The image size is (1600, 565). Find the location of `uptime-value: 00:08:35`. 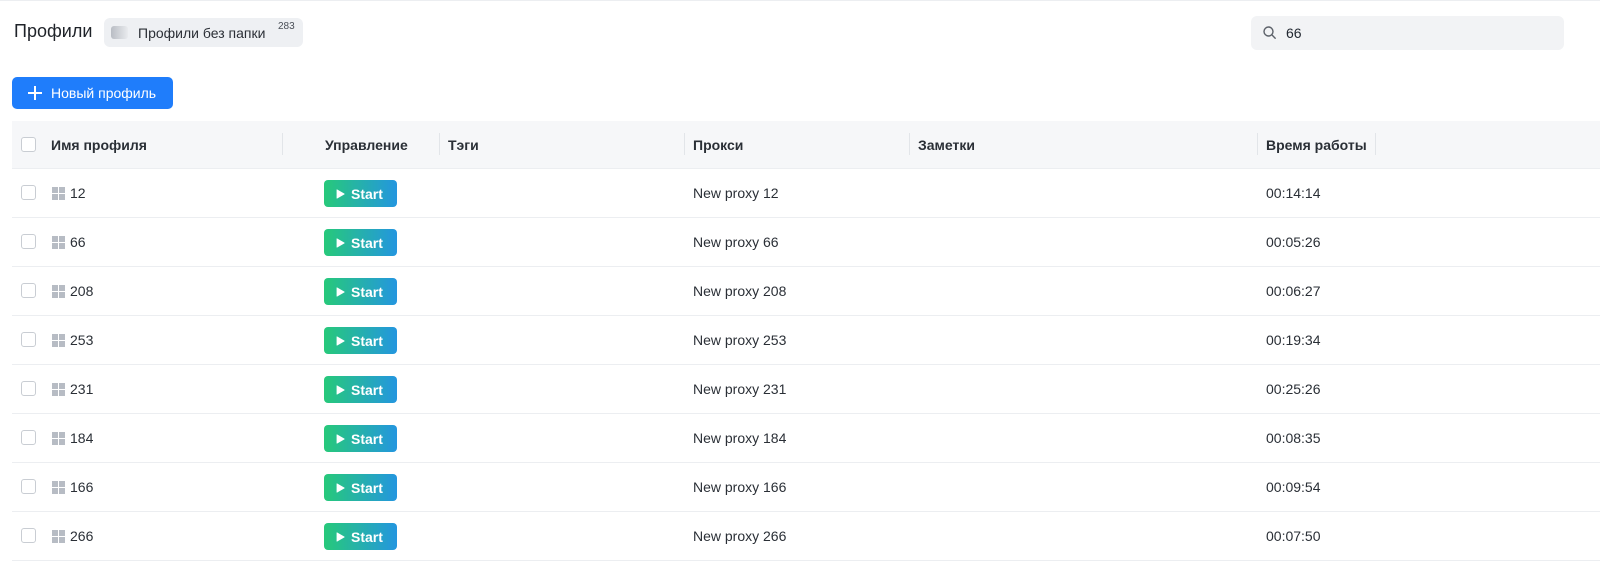

uptime-value: 00:08:35 is located at coordinates (1293, 438).